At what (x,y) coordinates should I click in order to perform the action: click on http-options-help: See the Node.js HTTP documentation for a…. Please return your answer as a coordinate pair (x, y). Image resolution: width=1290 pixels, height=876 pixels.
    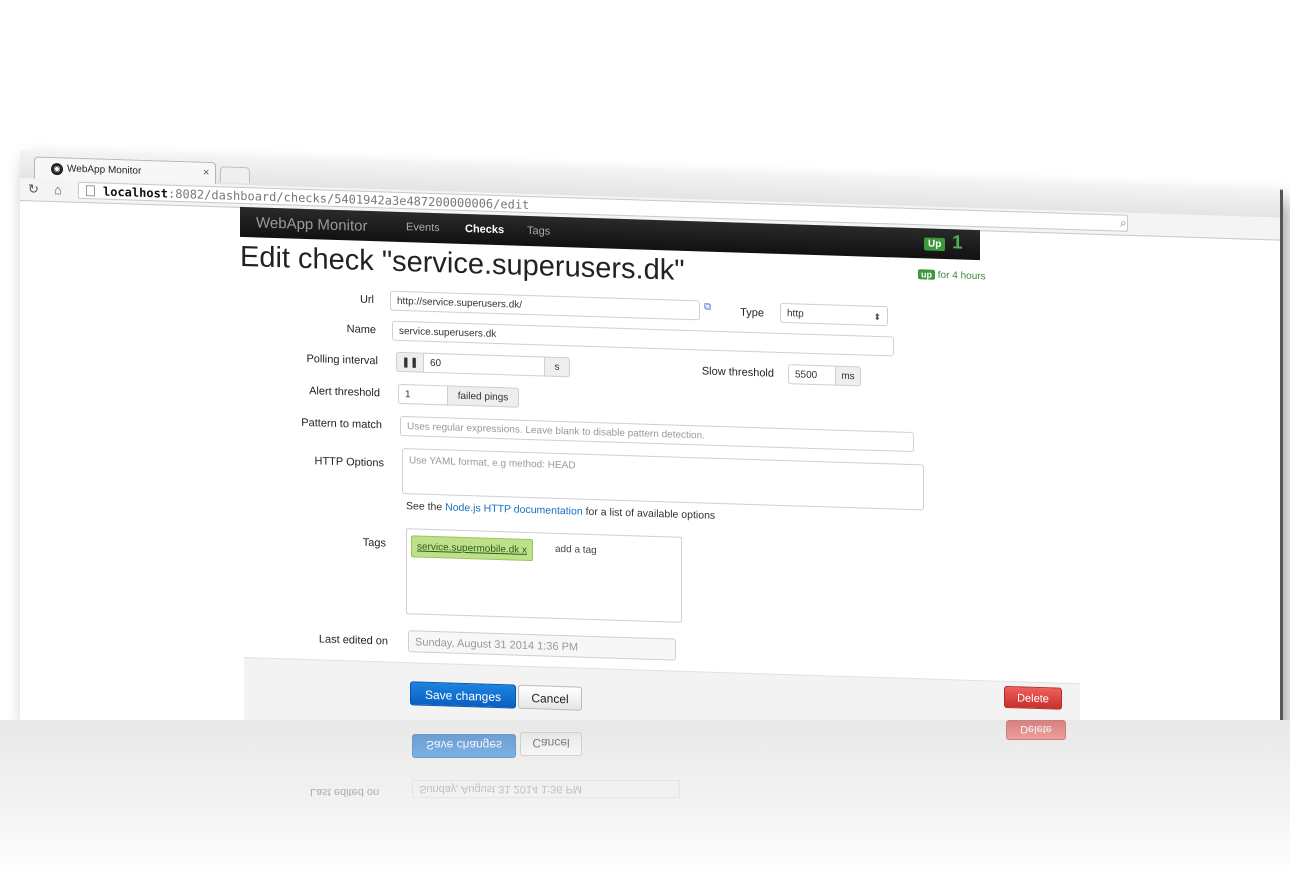
    Looking at the image, I should click on (560, 511).